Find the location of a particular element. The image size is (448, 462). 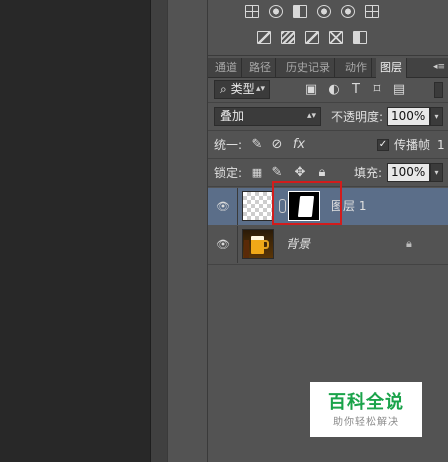

layer-thumbnail is located at coordinates (258, 206).